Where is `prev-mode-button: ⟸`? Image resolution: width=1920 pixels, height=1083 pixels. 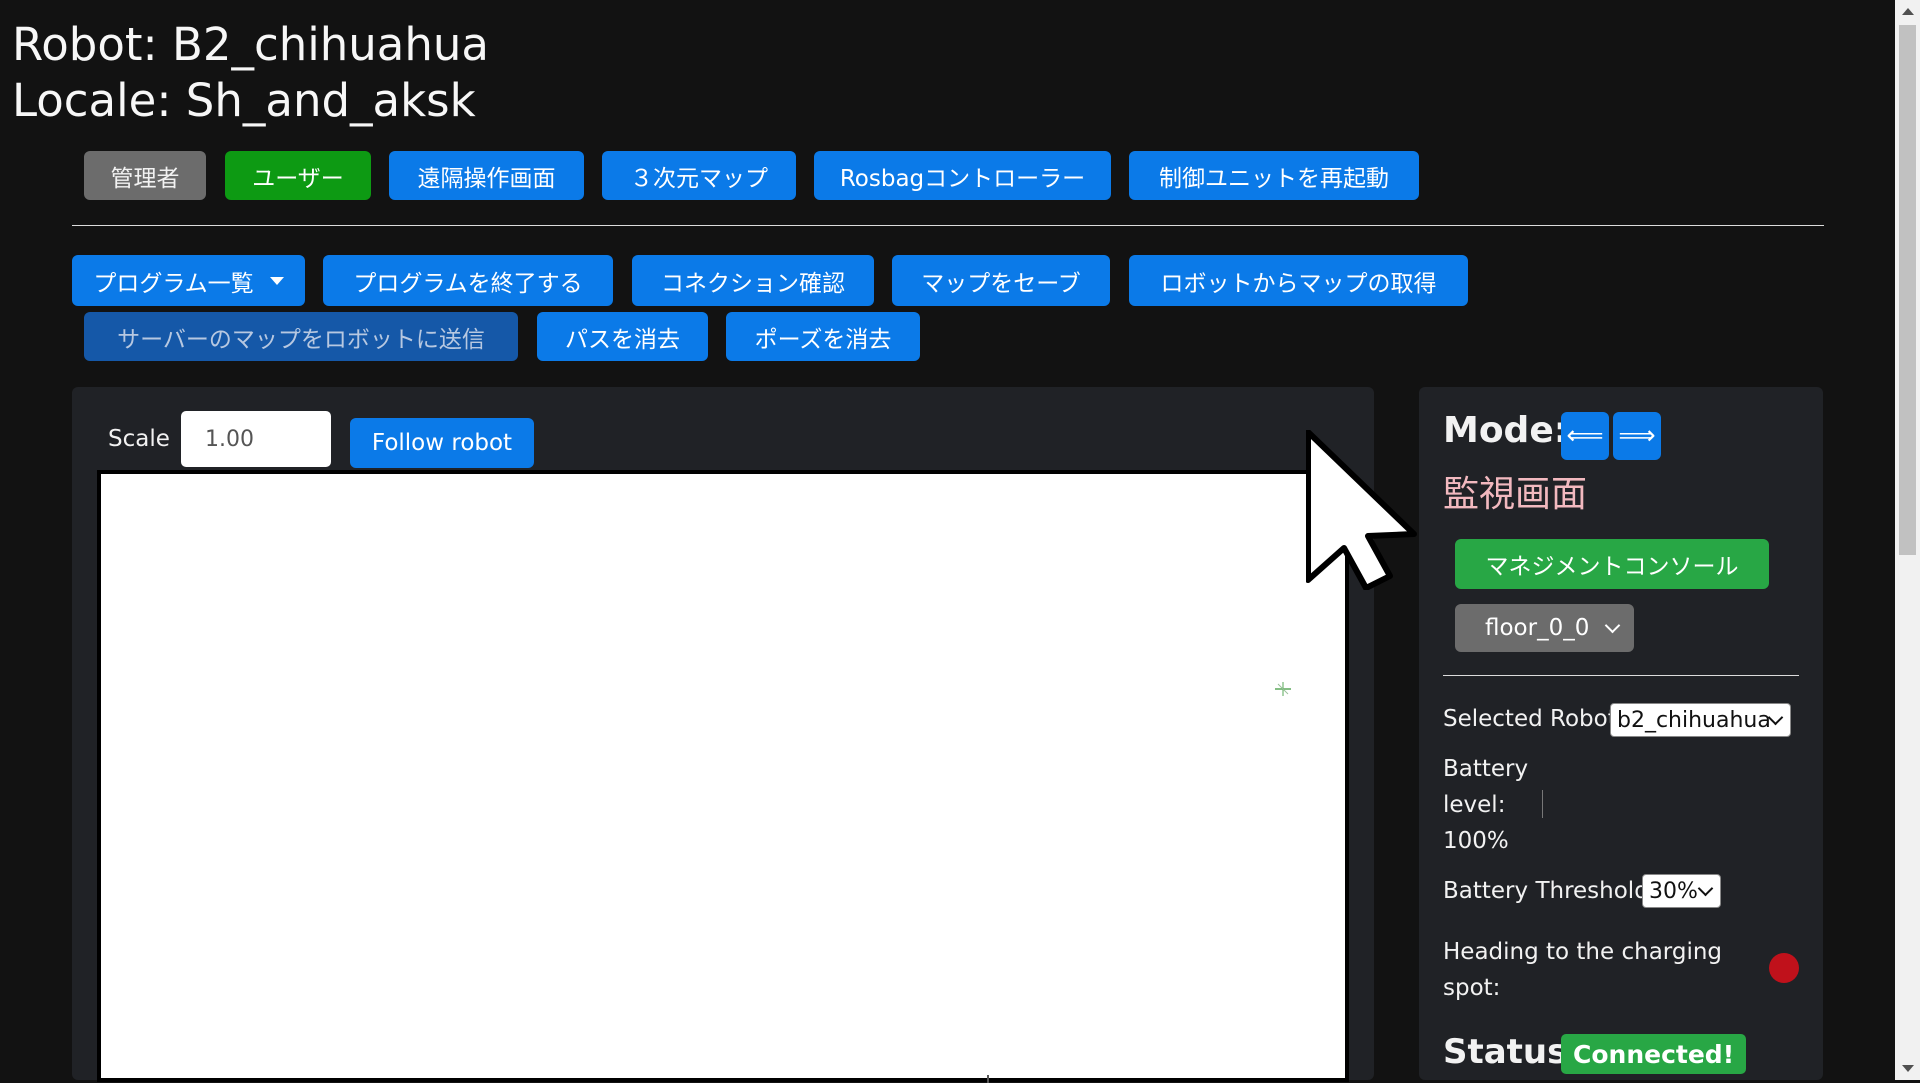 prev-mode-button: ⟸ is located at coordinates (1585, 436).